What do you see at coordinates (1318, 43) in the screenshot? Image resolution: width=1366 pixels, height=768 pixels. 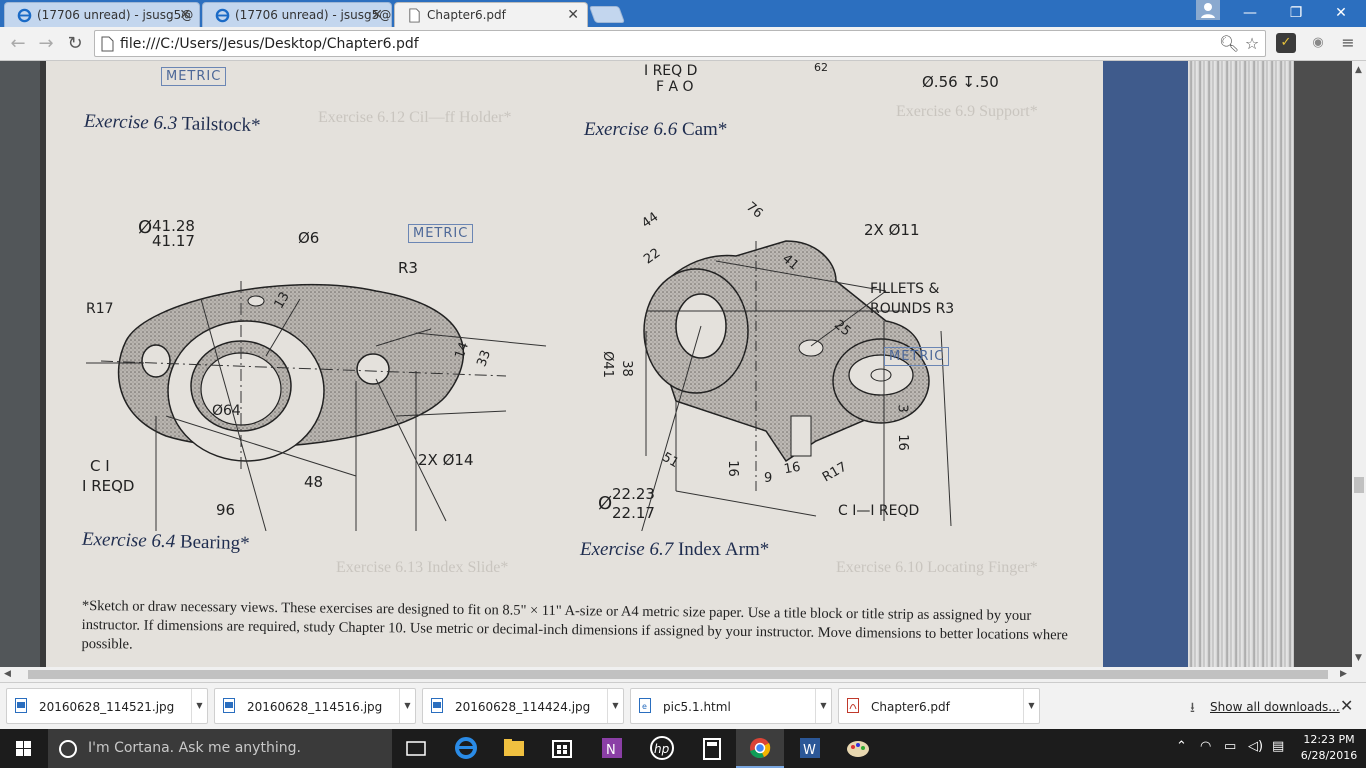 I see `extension-icon-2: ◉` at bounding box center [1318, 43].